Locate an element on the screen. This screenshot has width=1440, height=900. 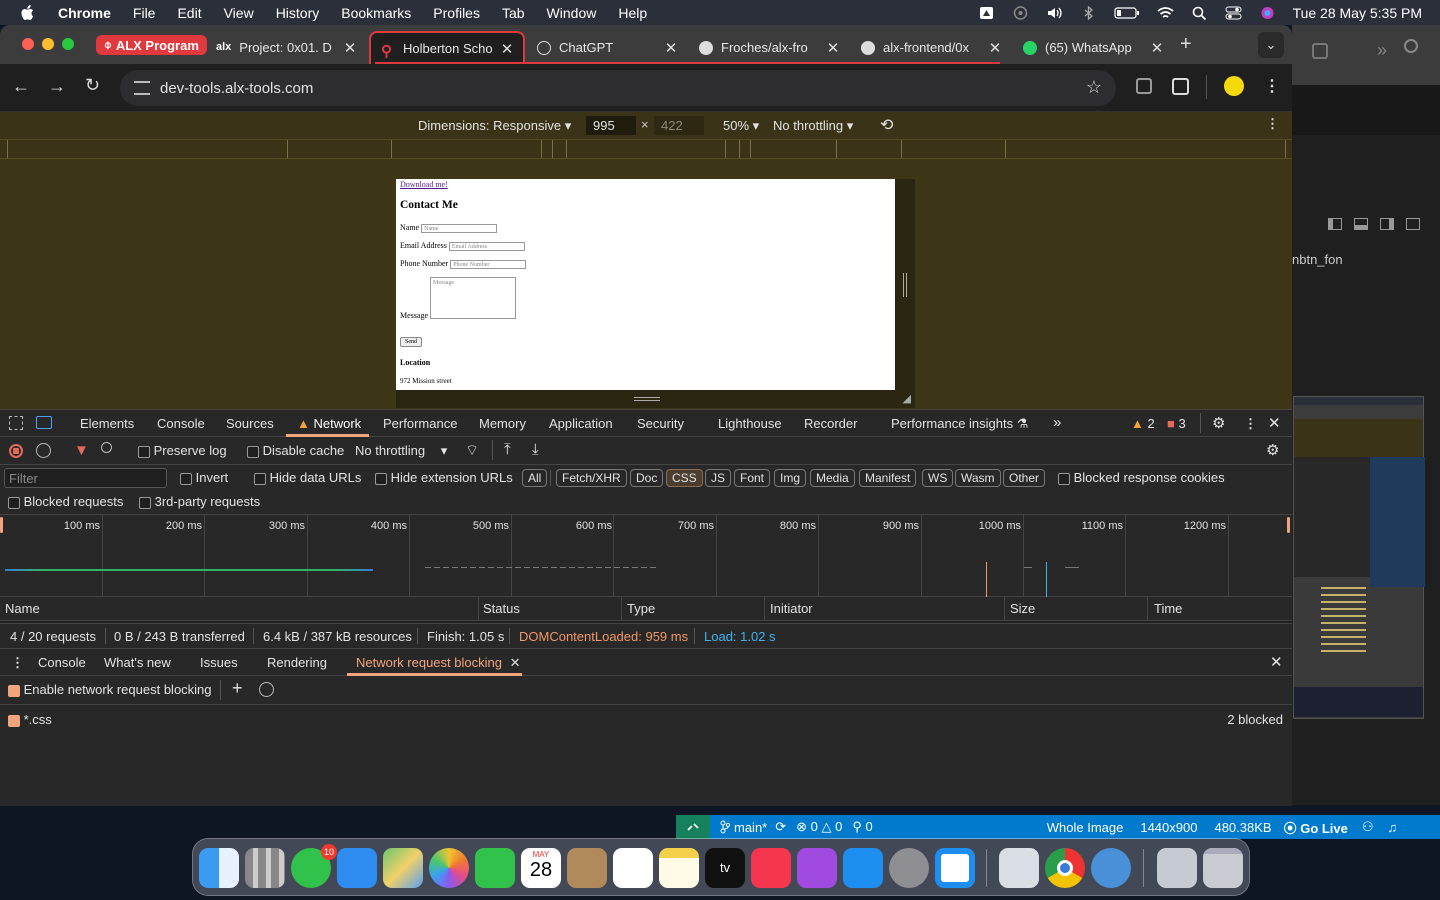
message-textarea: Message is located at coordinates (473, 298).